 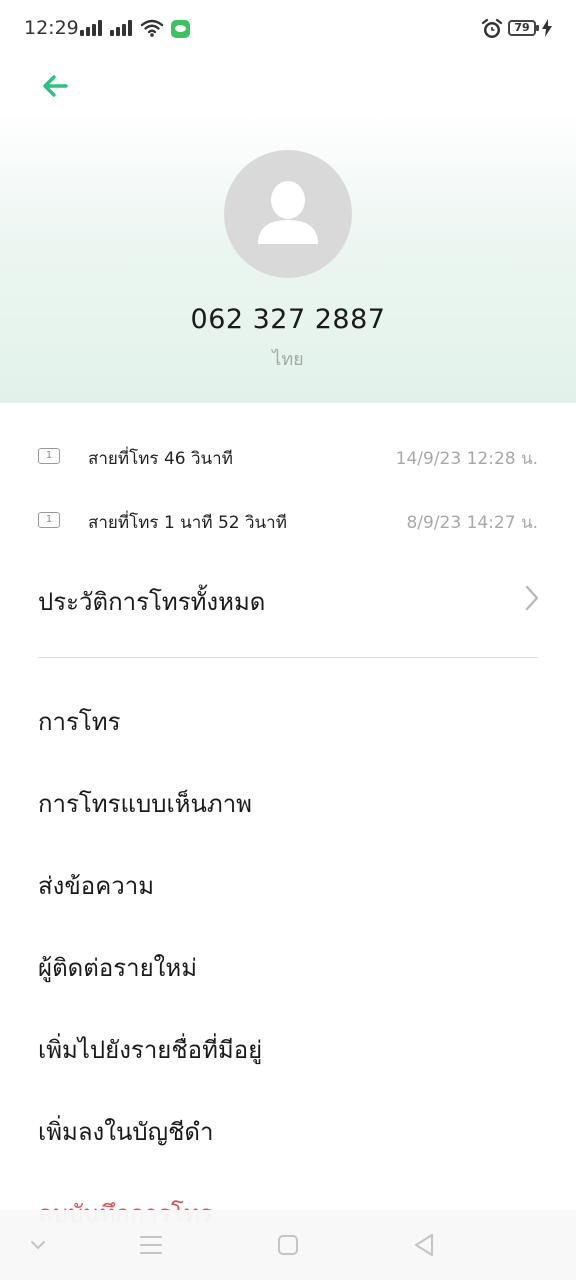 I want to click on header-bar, so click(x=288, y=84).